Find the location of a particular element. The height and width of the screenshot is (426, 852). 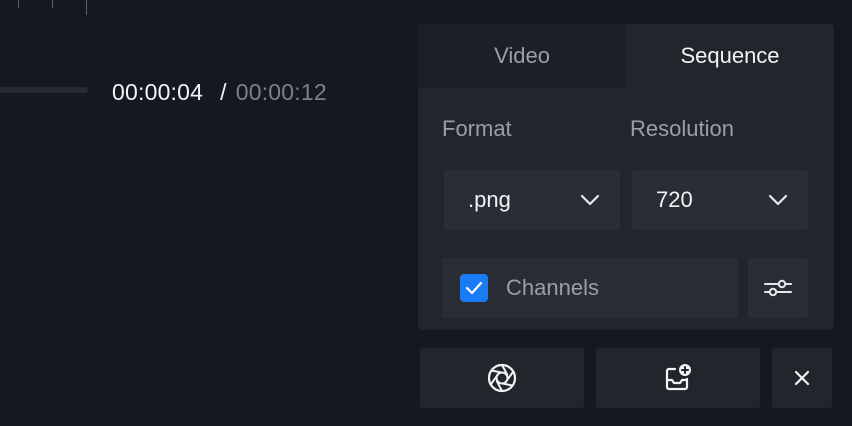

current-time: 00:00:04 is located at coordinates (158, 91).